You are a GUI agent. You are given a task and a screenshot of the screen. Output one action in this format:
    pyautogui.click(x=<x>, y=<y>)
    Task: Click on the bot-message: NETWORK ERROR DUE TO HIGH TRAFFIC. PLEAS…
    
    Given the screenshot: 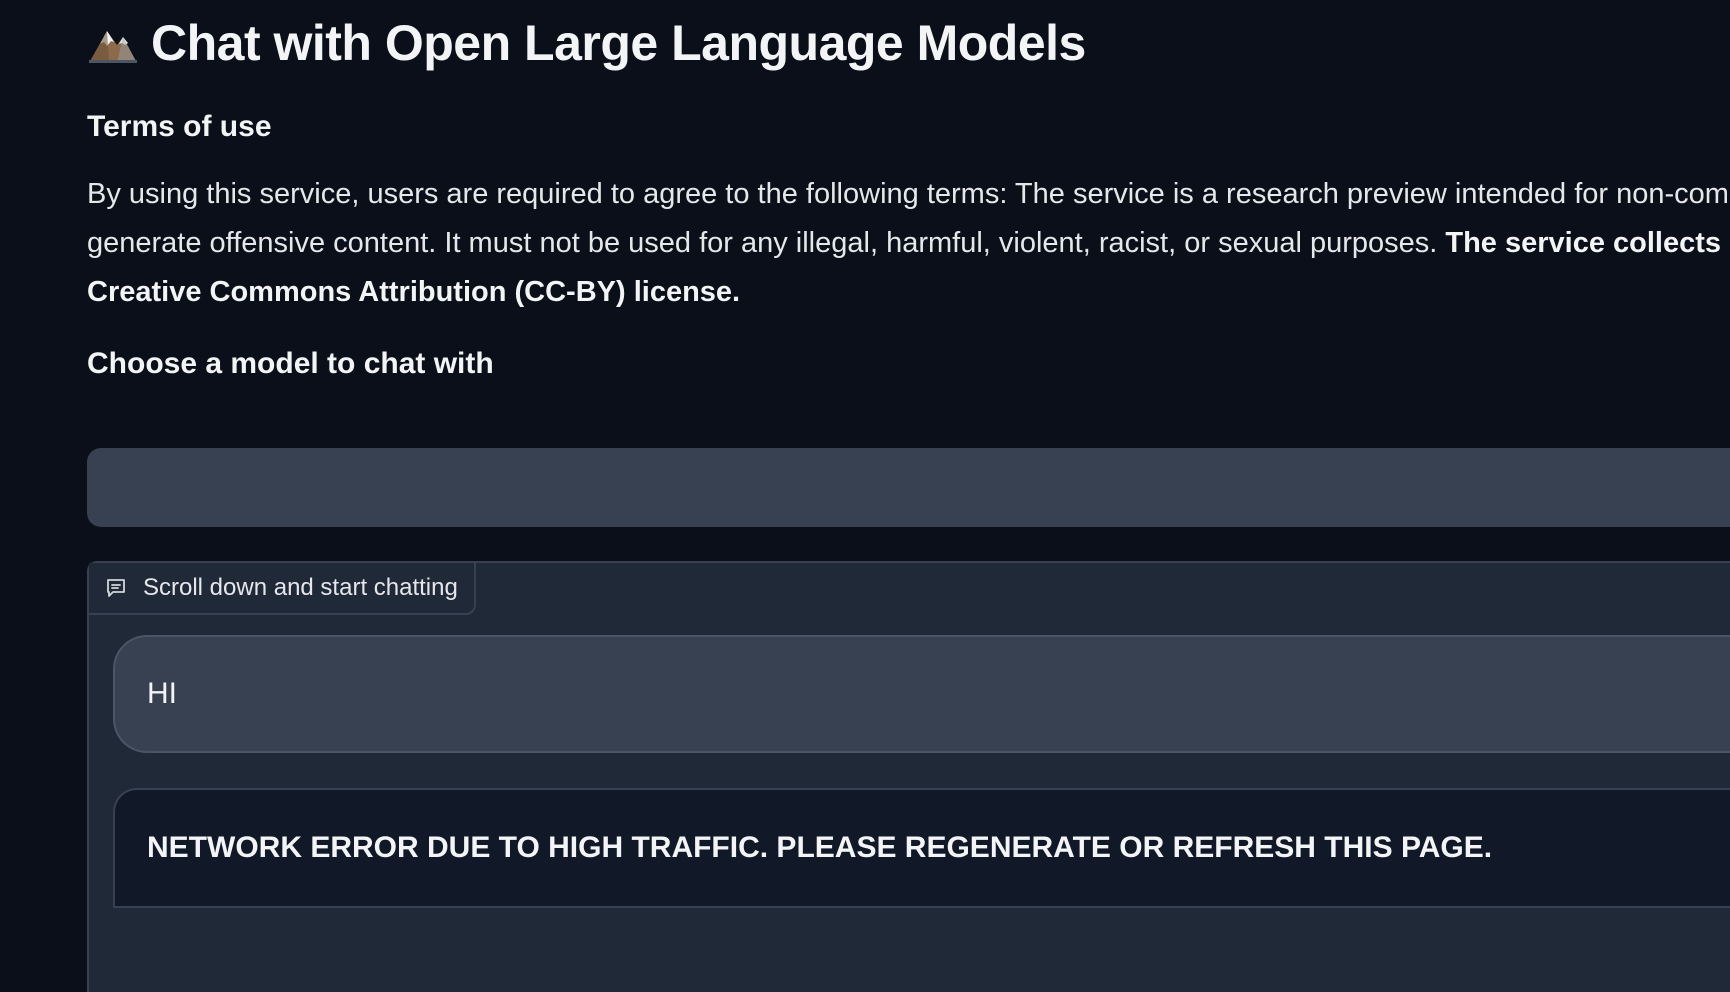 What is the action you would take?
    pyautogui.click(x=921, y=848)
    